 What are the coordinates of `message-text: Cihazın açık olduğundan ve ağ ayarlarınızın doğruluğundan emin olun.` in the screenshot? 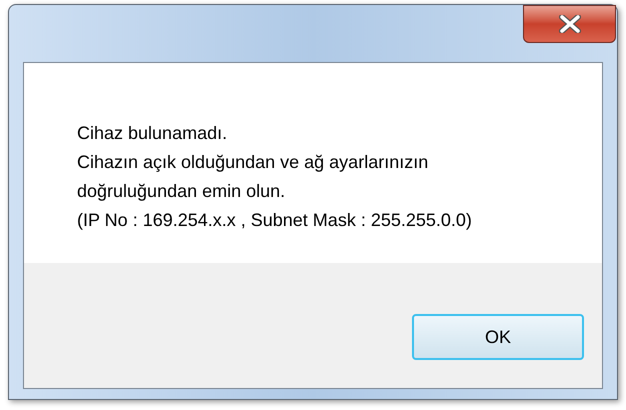 It's located at (253, 177).